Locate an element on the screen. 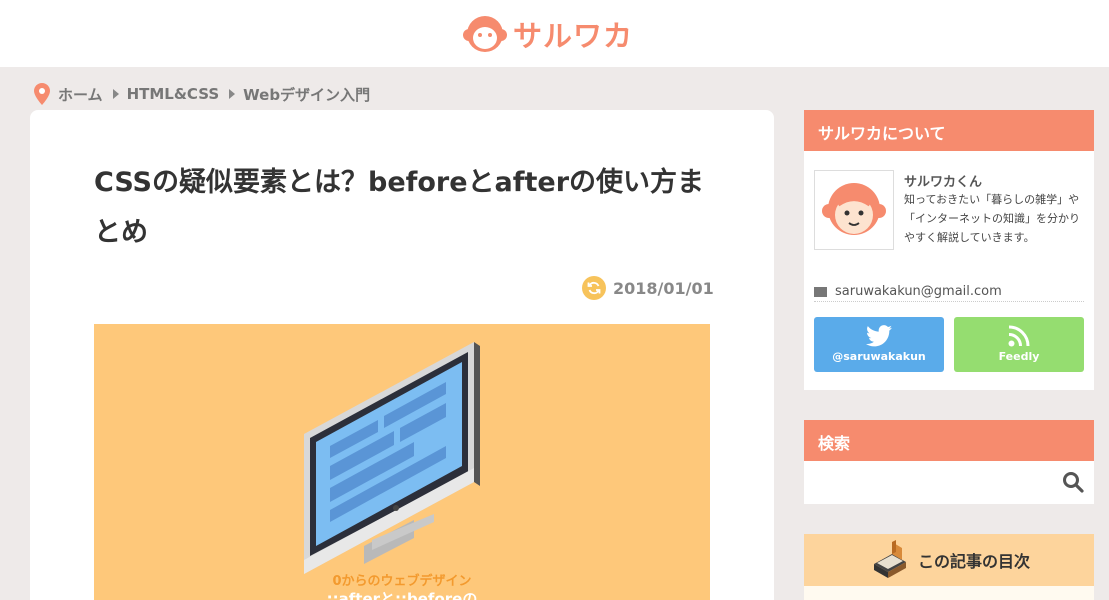  mail-icon is located at coordinates (820, 291).